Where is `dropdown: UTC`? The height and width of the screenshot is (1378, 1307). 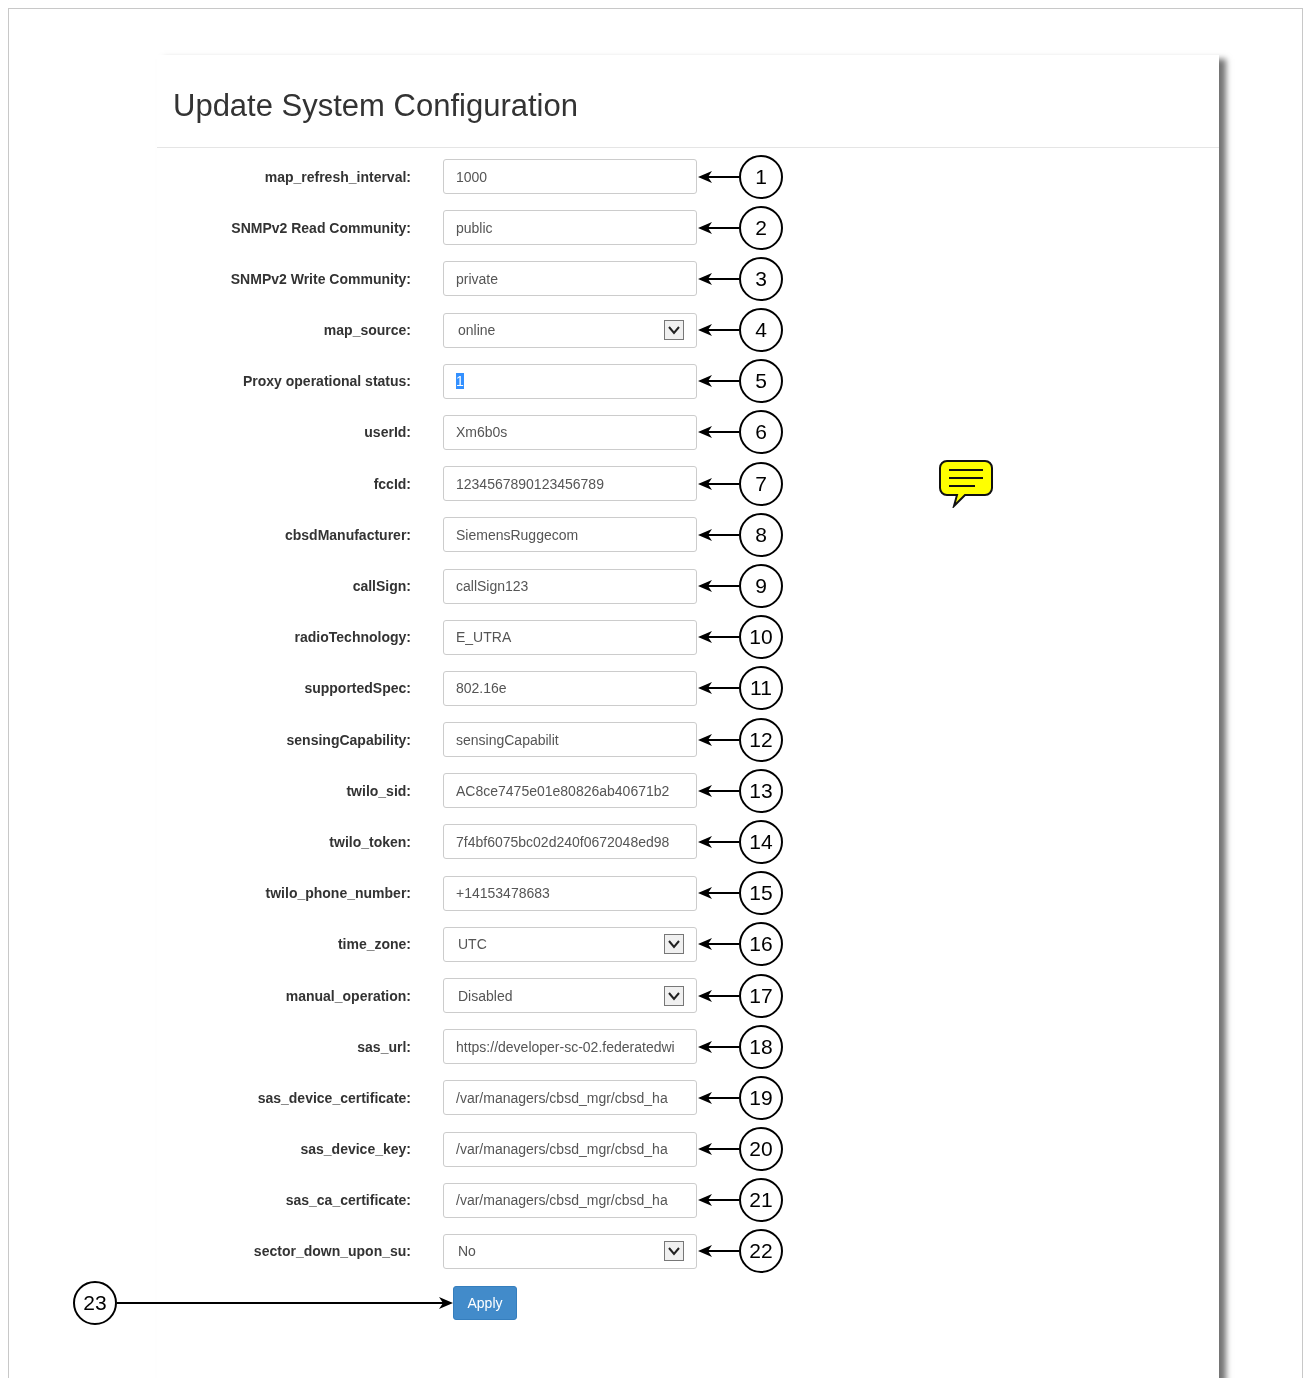 dropdown: UTC is located at coordinates (570, 944).